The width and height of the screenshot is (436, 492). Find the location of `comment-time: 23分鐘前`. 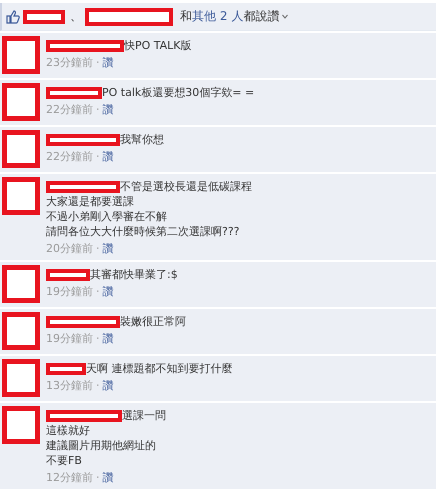

comment-time: 23分鐘前 is located at coordinates (69, 62).